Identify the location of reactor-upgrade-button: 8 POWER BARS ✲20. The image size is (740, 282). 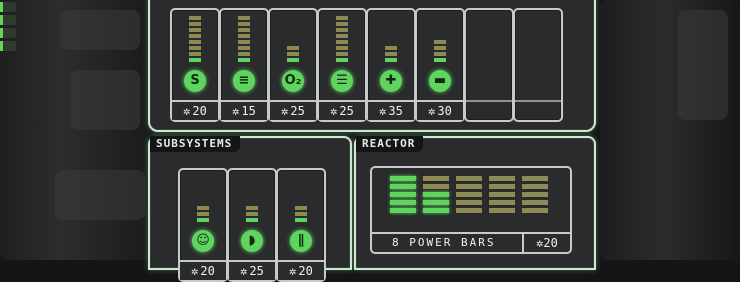
(471, 210).